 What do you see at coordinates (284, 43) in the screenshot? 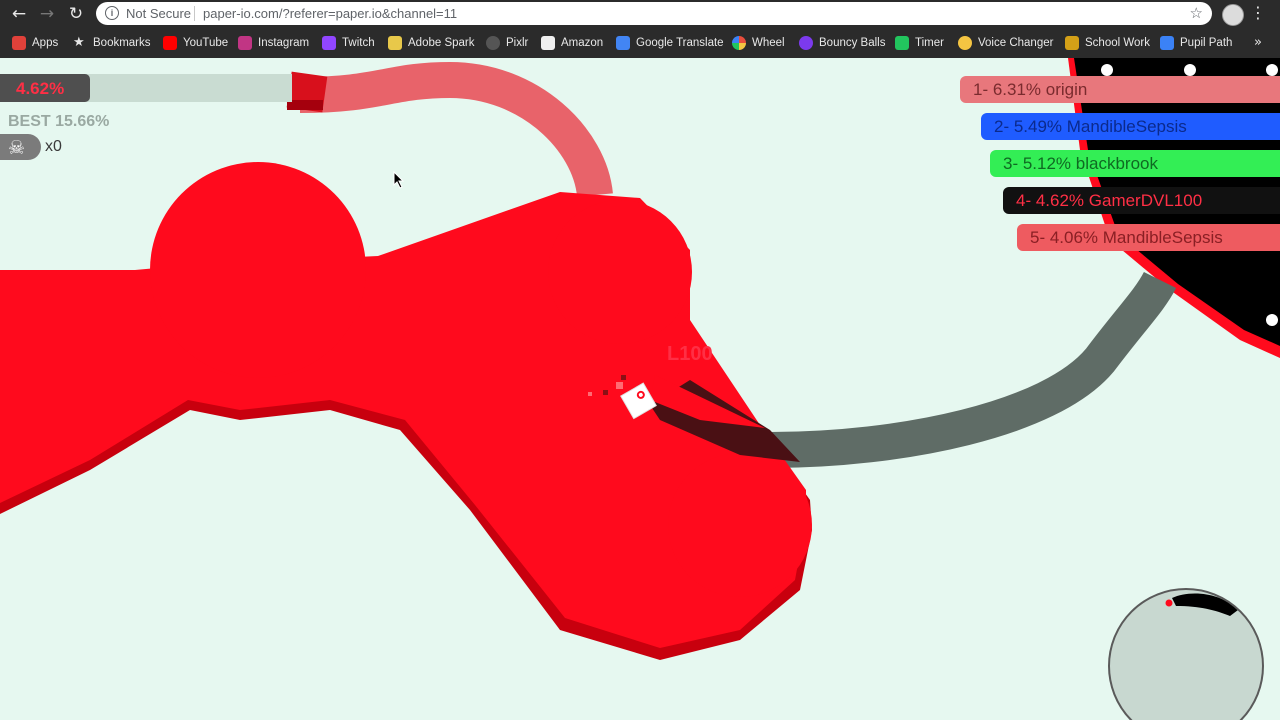
I see `bookmark-label: Instagram` at bounding box center [284, 43].